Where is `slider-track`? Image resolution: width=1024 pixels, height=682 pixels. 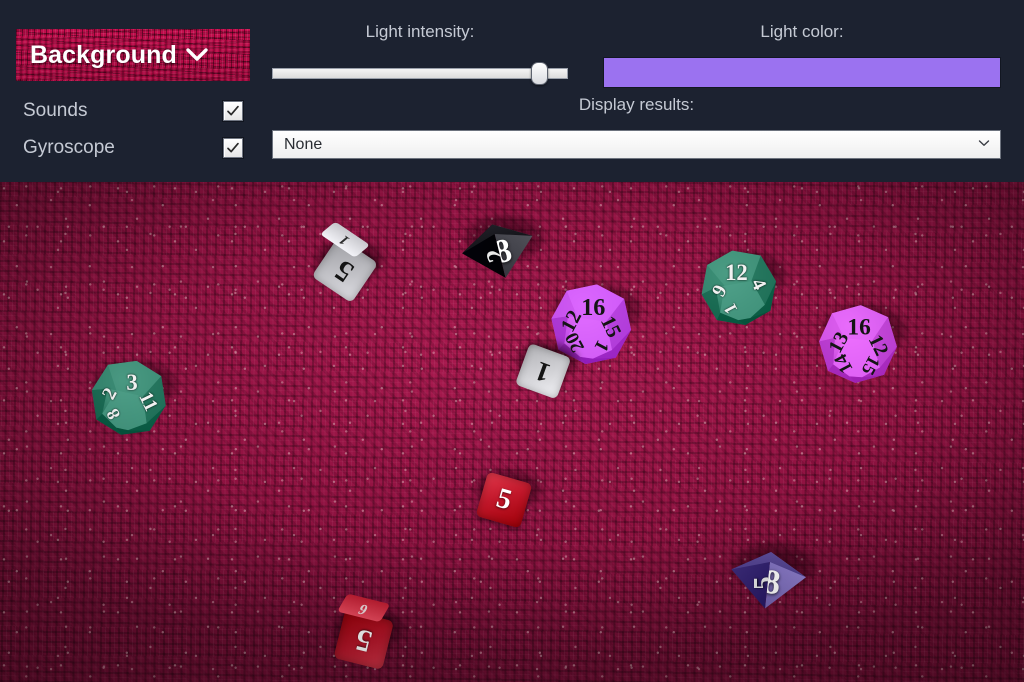 slider-track is located at coordinates (420, 73).